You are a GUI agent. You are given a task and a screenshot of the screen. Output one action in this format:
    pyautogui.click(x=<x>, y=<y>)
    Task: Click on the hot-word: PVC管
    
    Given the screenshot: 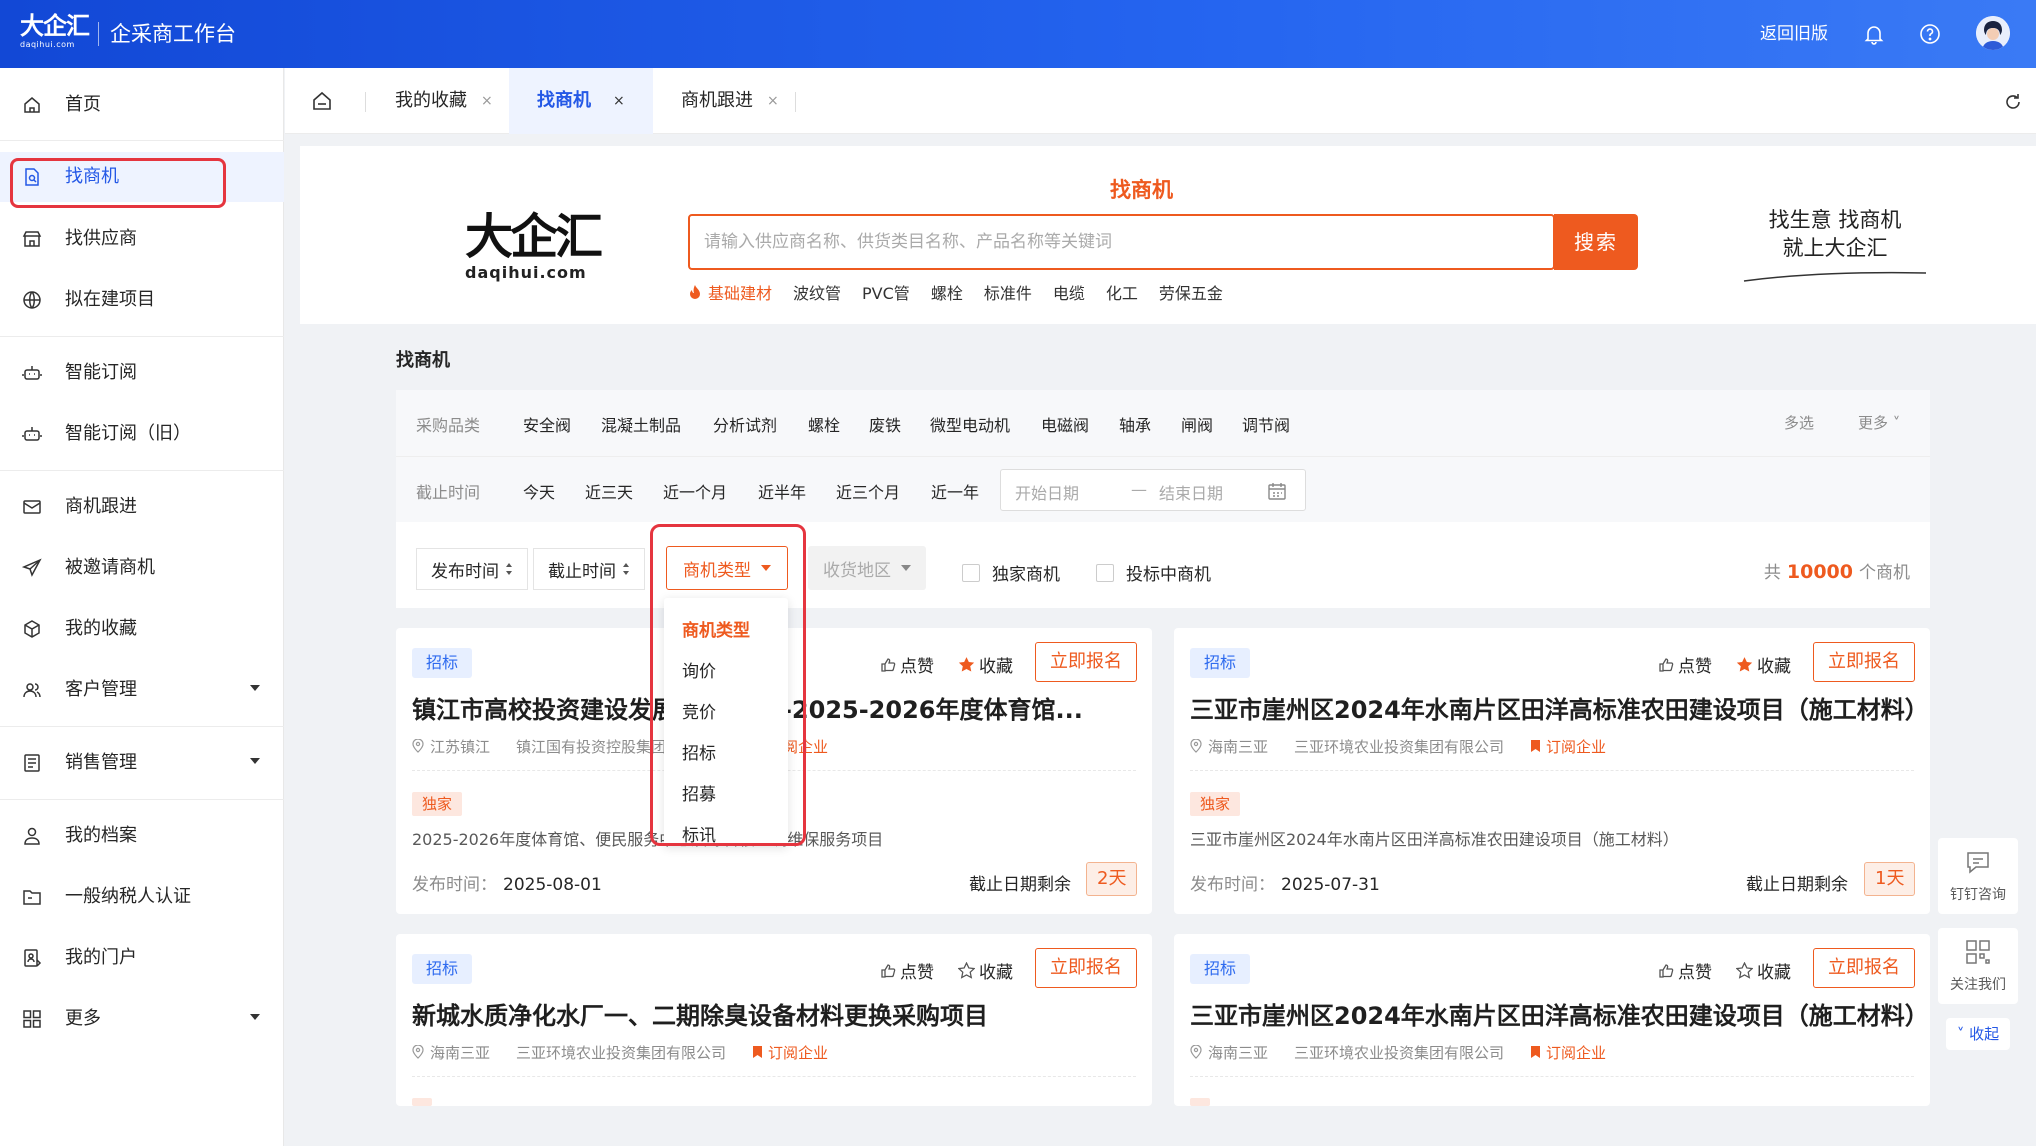 What is the action you would take?
    pyautogui.click(x=886, y=292)
    